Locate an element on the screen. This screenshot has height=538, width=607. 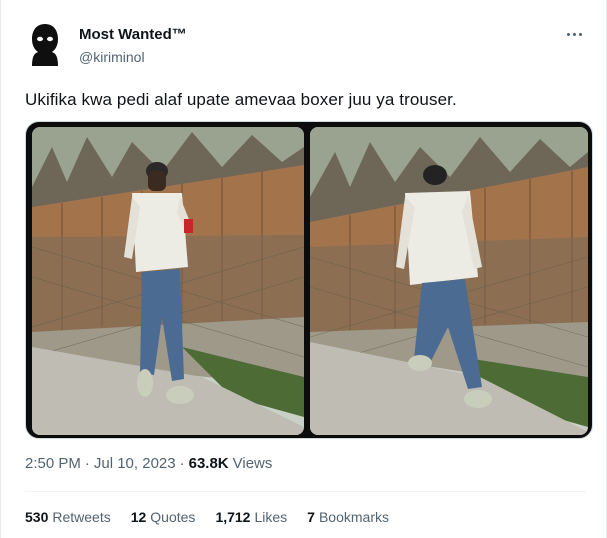
avatar is located at coordinates (45, 44).